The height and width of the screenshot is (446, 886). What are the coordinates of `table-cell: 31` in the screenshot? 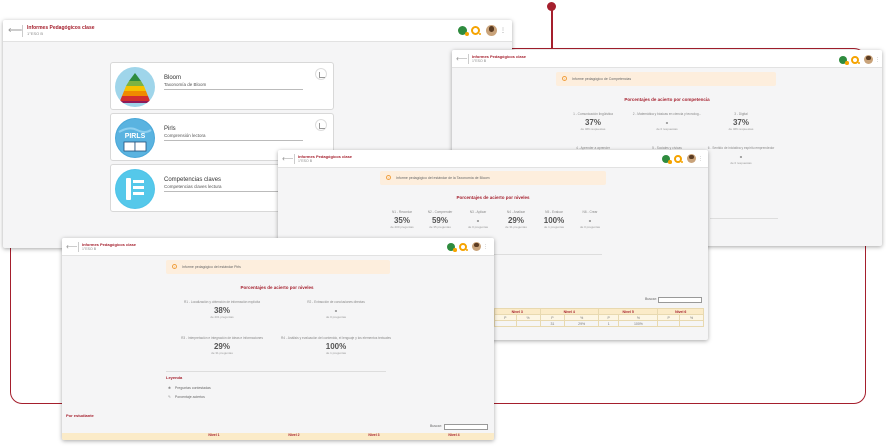 It's located at (552, 323).